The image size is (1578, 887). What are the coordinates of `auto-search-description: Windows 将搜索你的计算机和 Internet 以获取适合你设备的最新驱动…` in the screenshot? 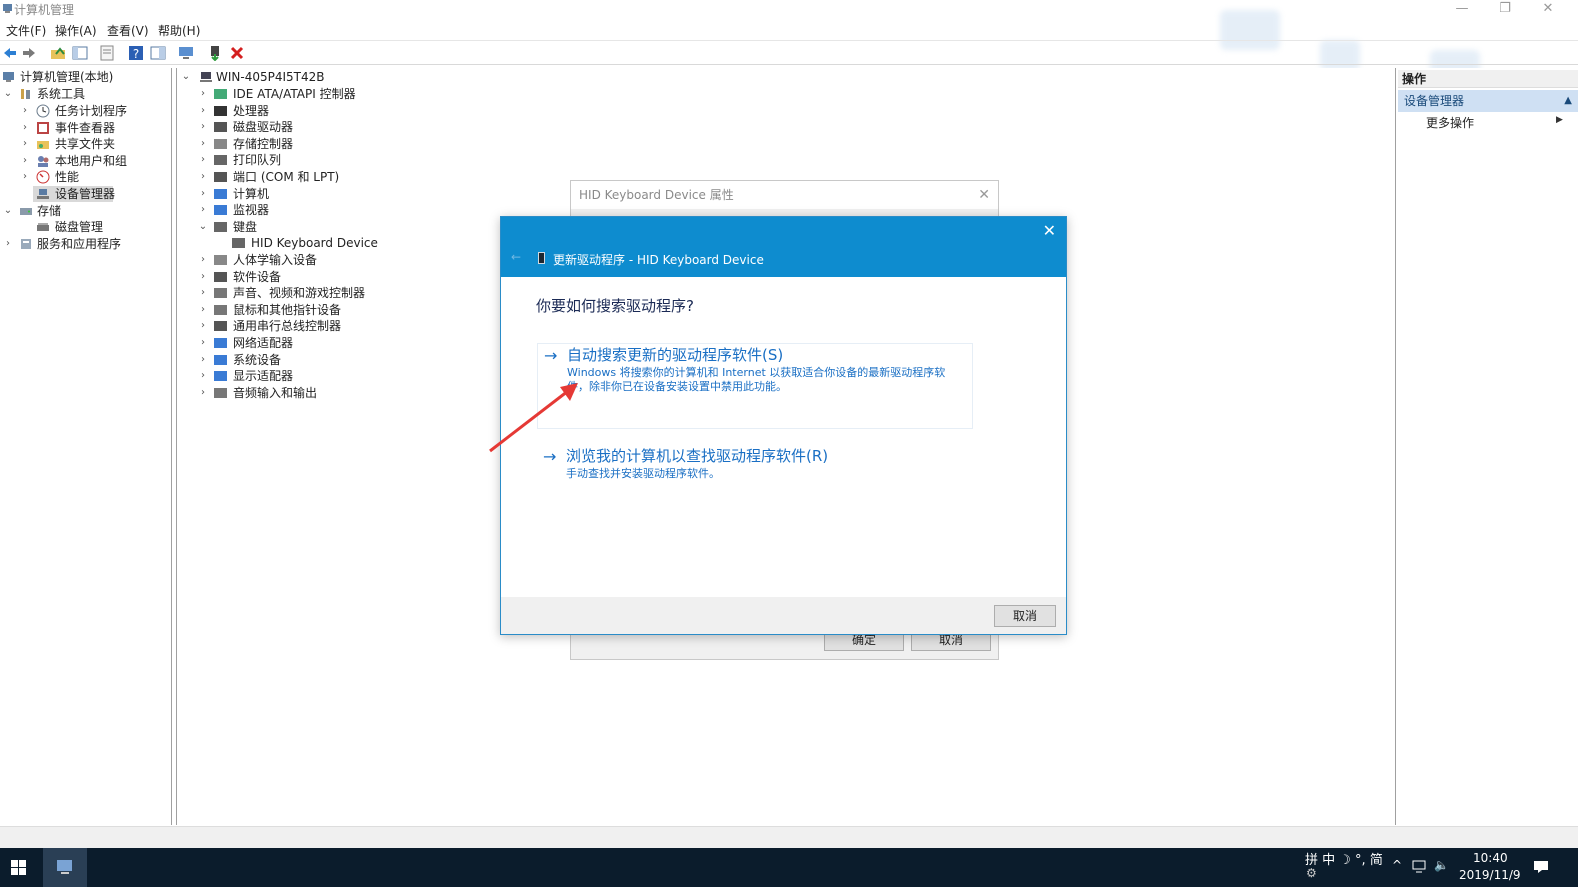 It's located at (756, 379).